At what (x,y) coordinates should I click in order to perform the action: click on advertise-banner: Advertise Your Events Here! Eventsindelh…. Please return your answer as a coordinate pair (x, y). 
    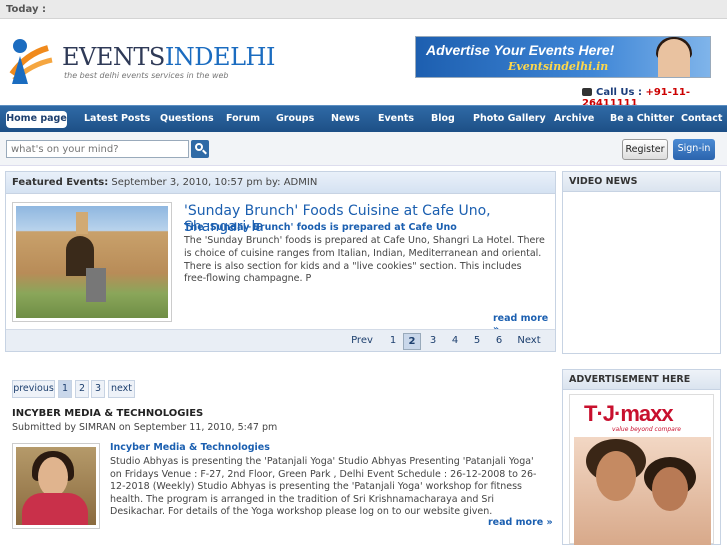
    Looking at the image, I should click on (563, 57).